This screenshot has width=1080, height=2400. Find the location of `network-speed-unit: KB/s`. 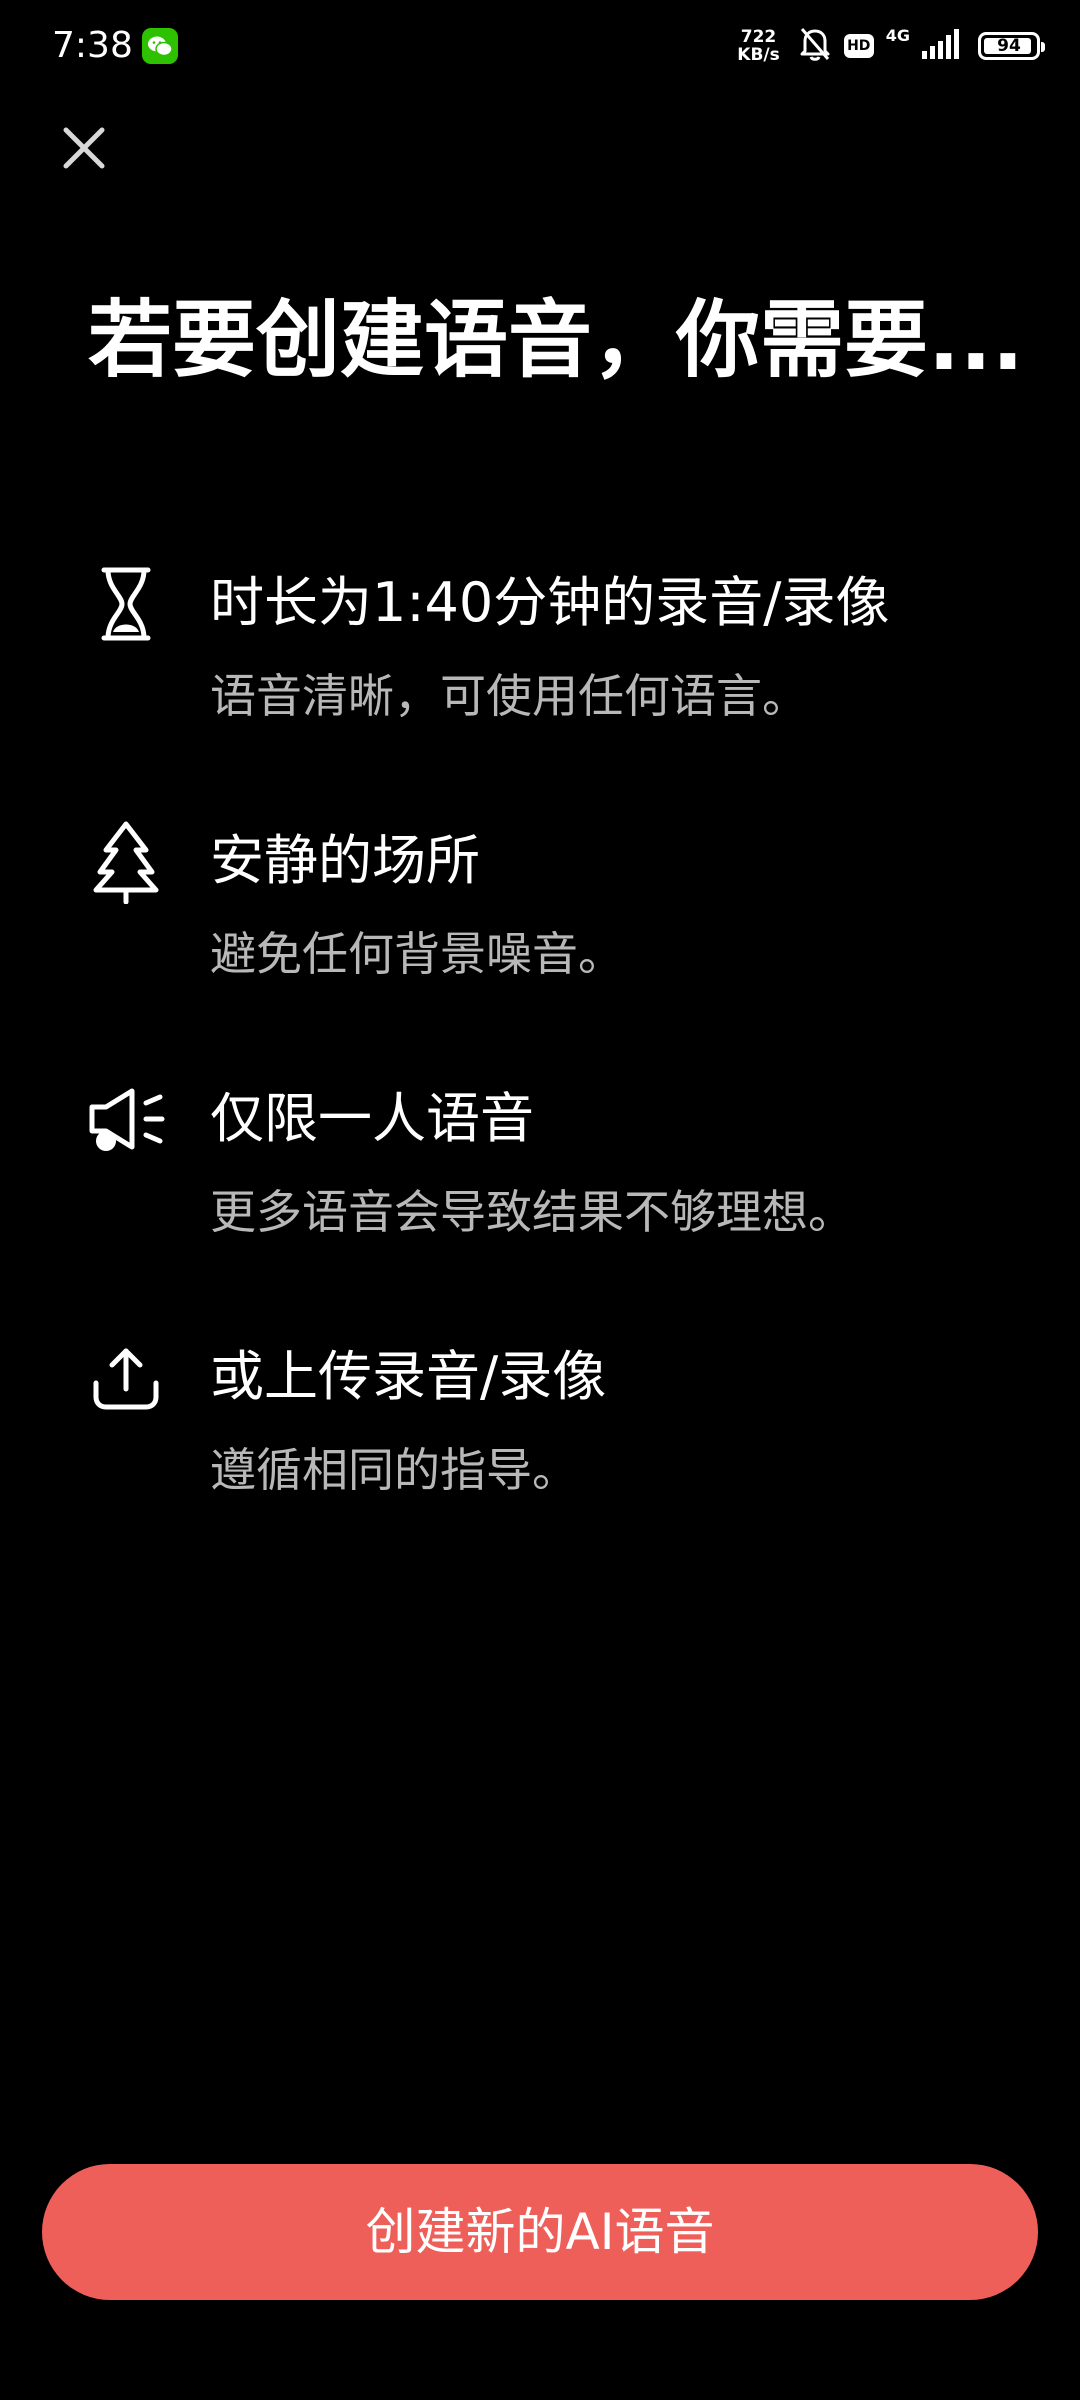

network-speed-unit: KB/s is located at coordinates (758, 55).